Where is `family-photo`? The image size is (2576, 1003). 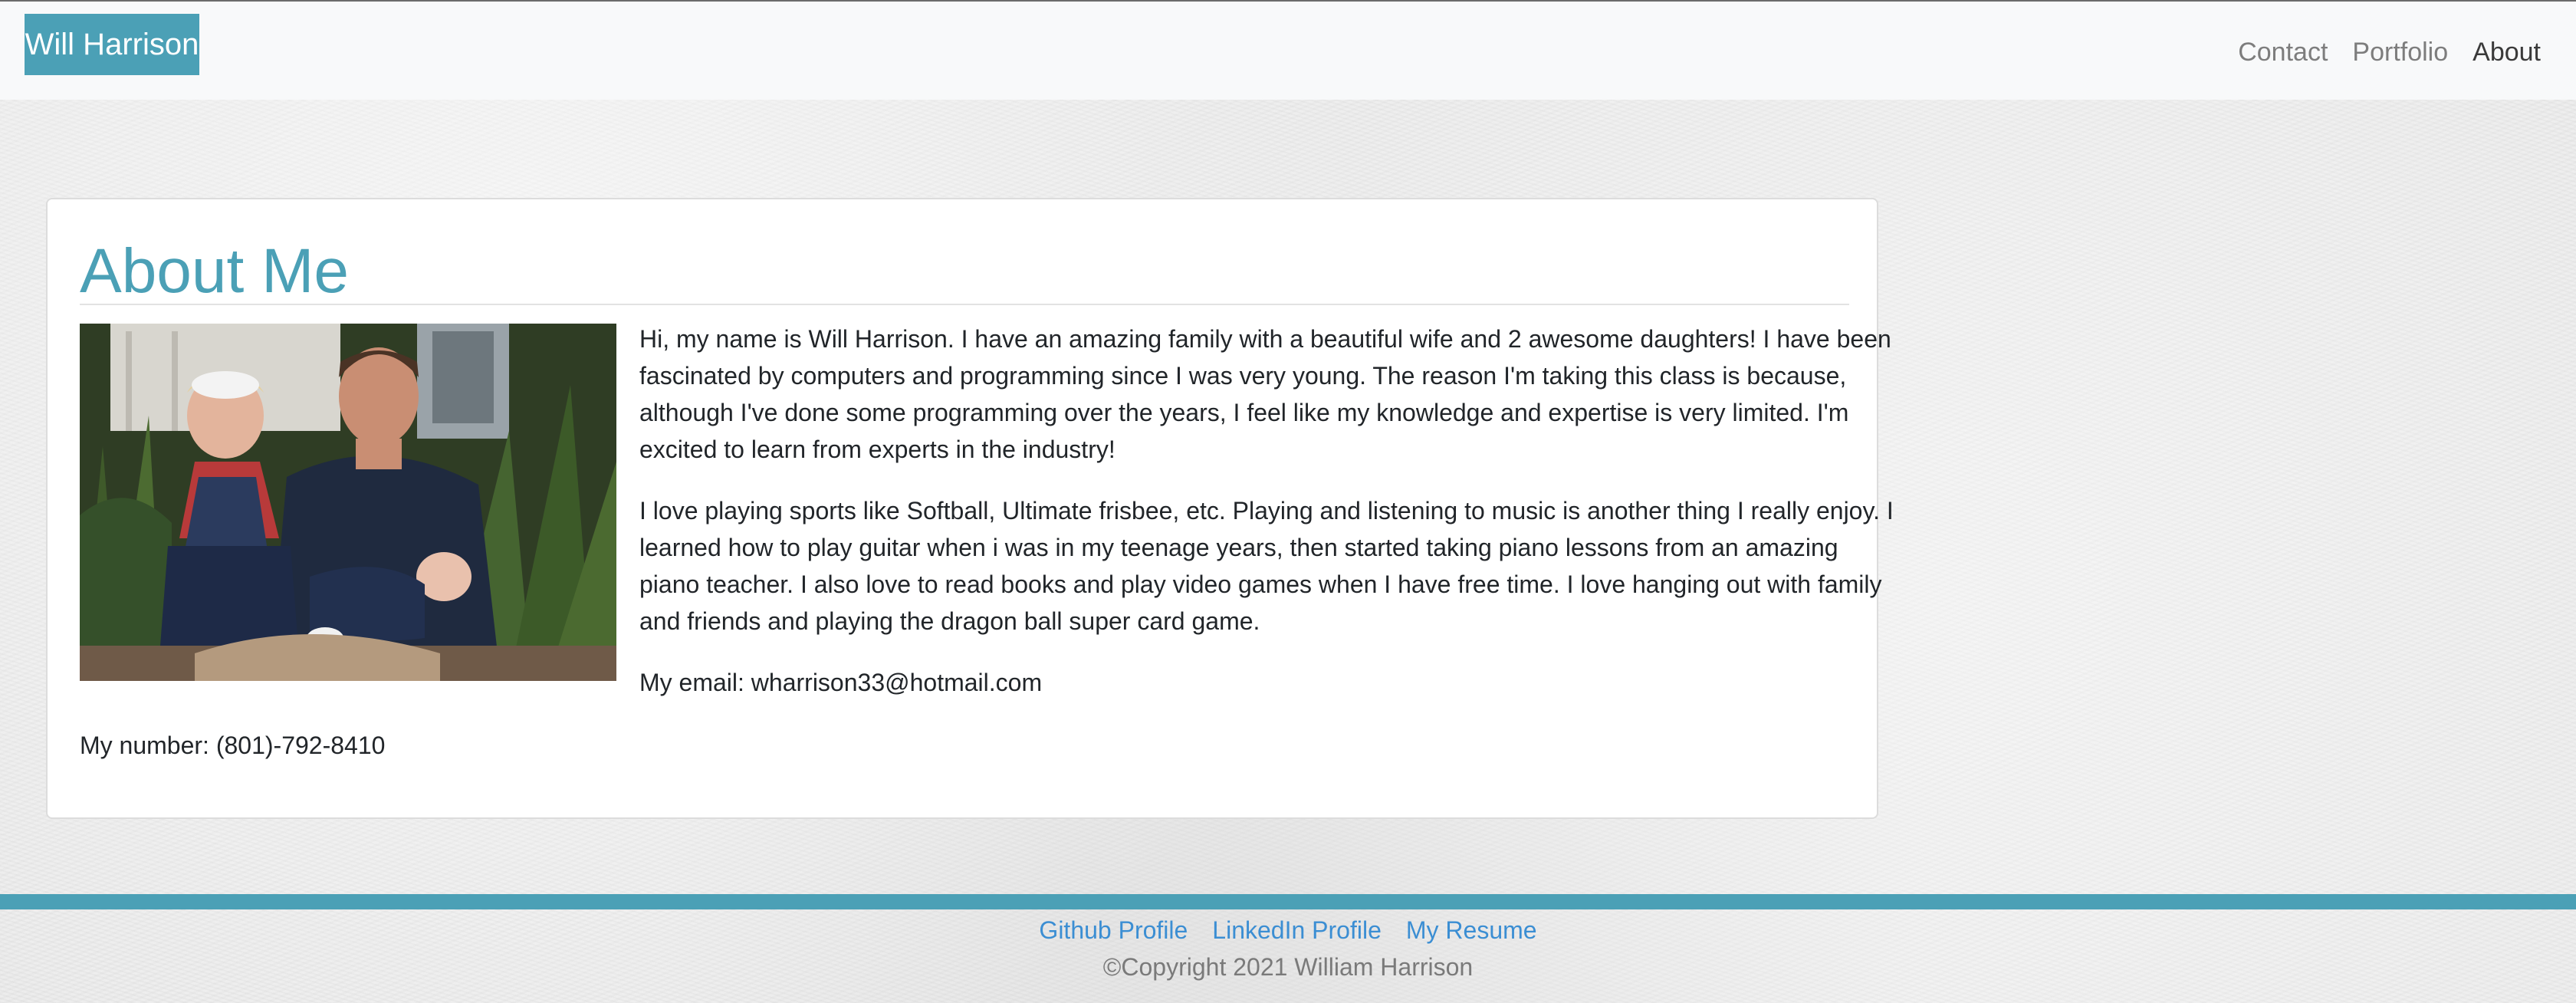
family-photo is located at coordinates (348, 502).